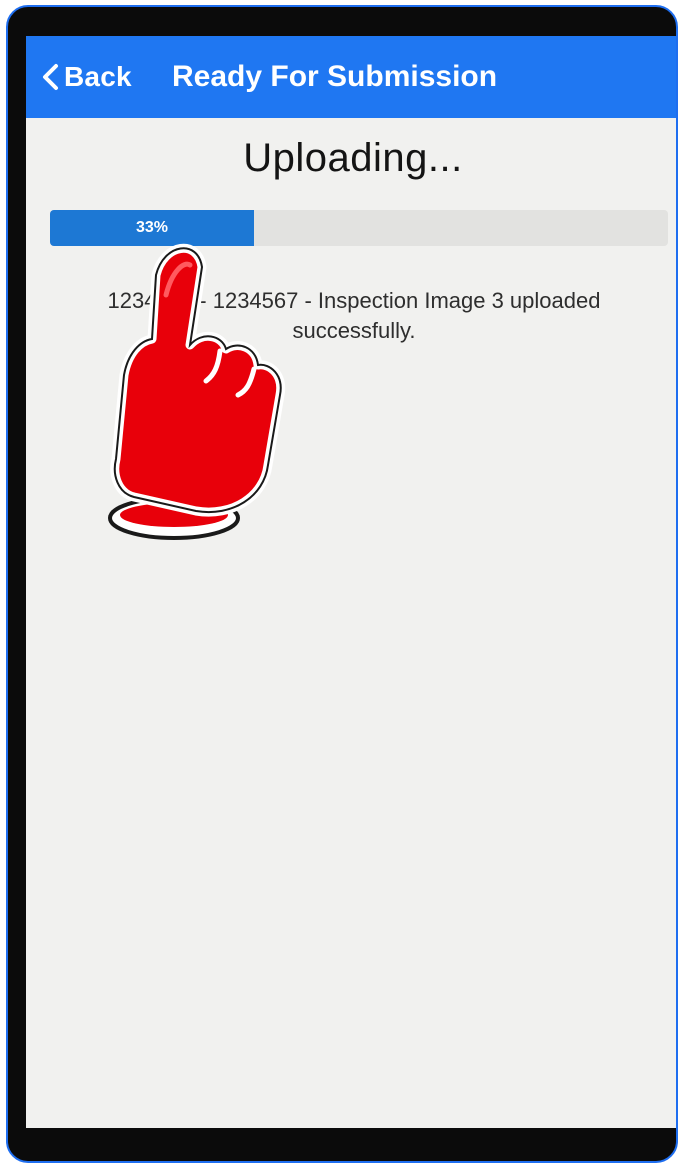 The height and width of the screenshot is (1167, 684). Describe the element at coordinates (359, 228) in the screenshot. I see `upload-progress-bar: 33%` at that location.